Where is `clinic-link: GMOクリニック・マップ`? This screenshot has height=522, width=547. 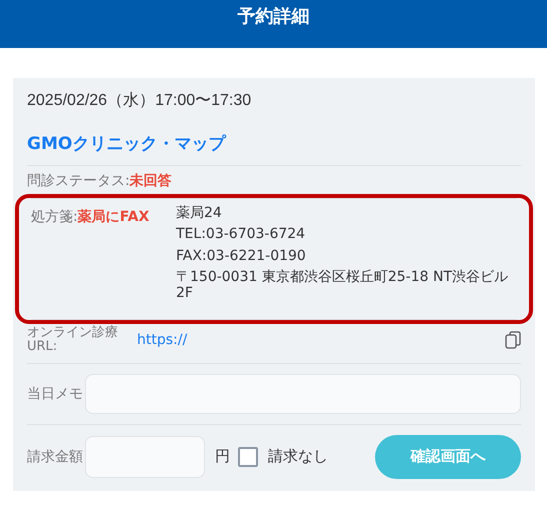
clinic-link: GMOクリニック・マップ is located at coordinates (274, 149).